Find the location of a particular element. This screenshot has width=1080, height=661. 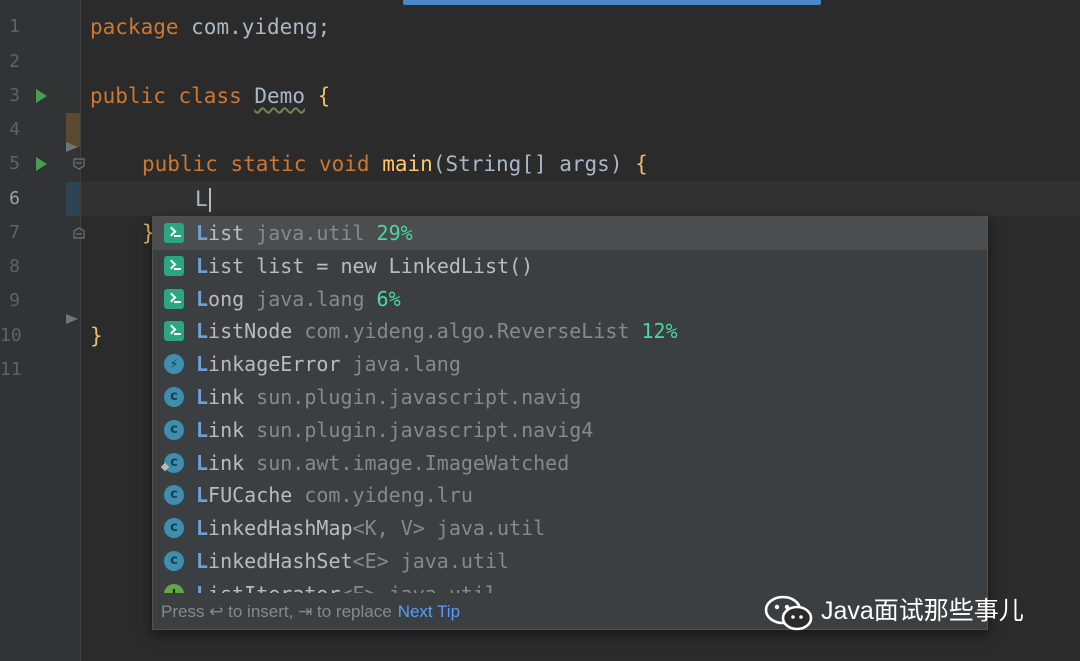

package-name: com.yideng; is located at coordinates (254, 27).